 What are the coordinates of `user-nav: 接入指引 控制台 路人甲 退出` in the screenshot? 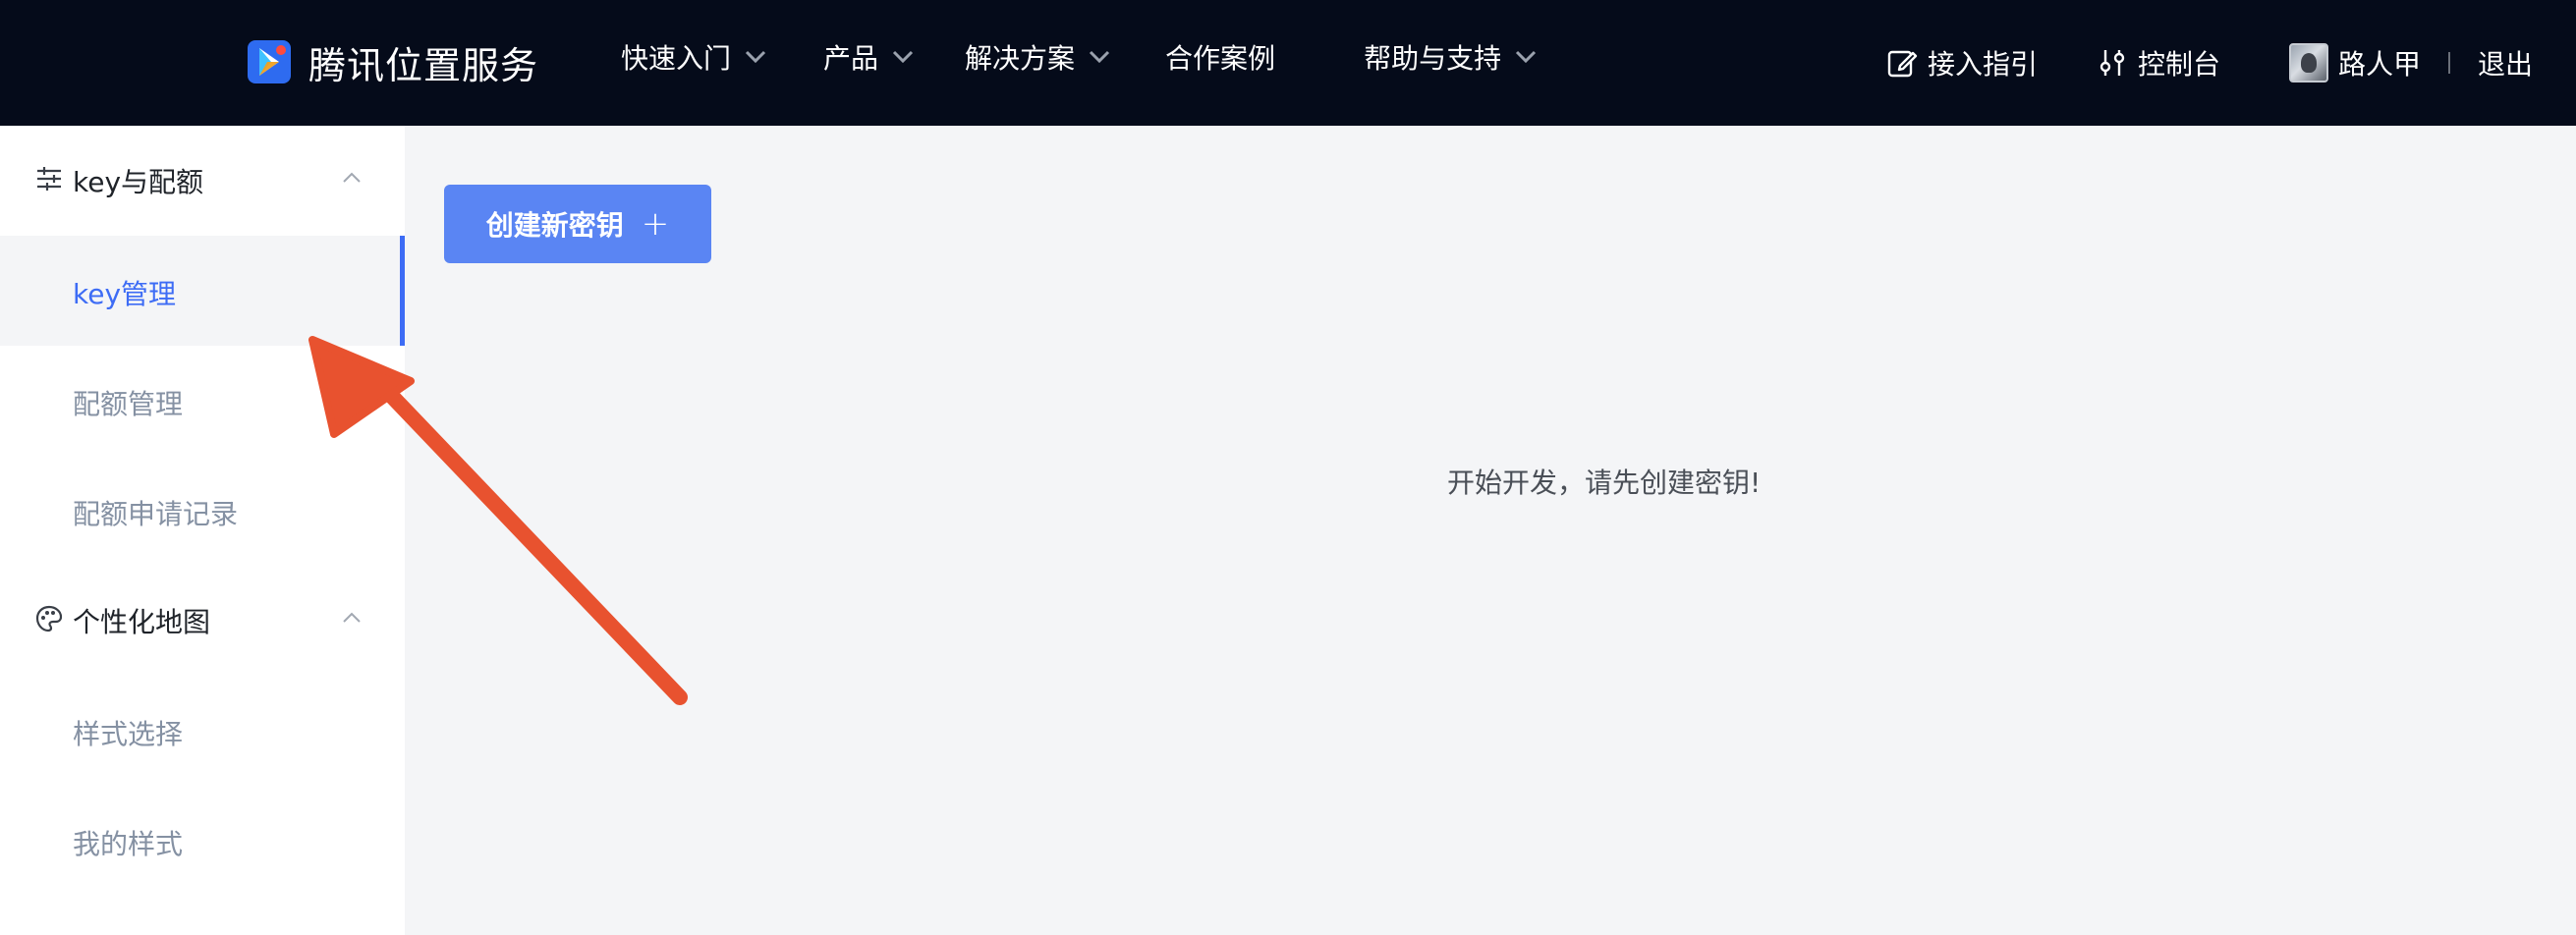 It's located at (2209, 62).